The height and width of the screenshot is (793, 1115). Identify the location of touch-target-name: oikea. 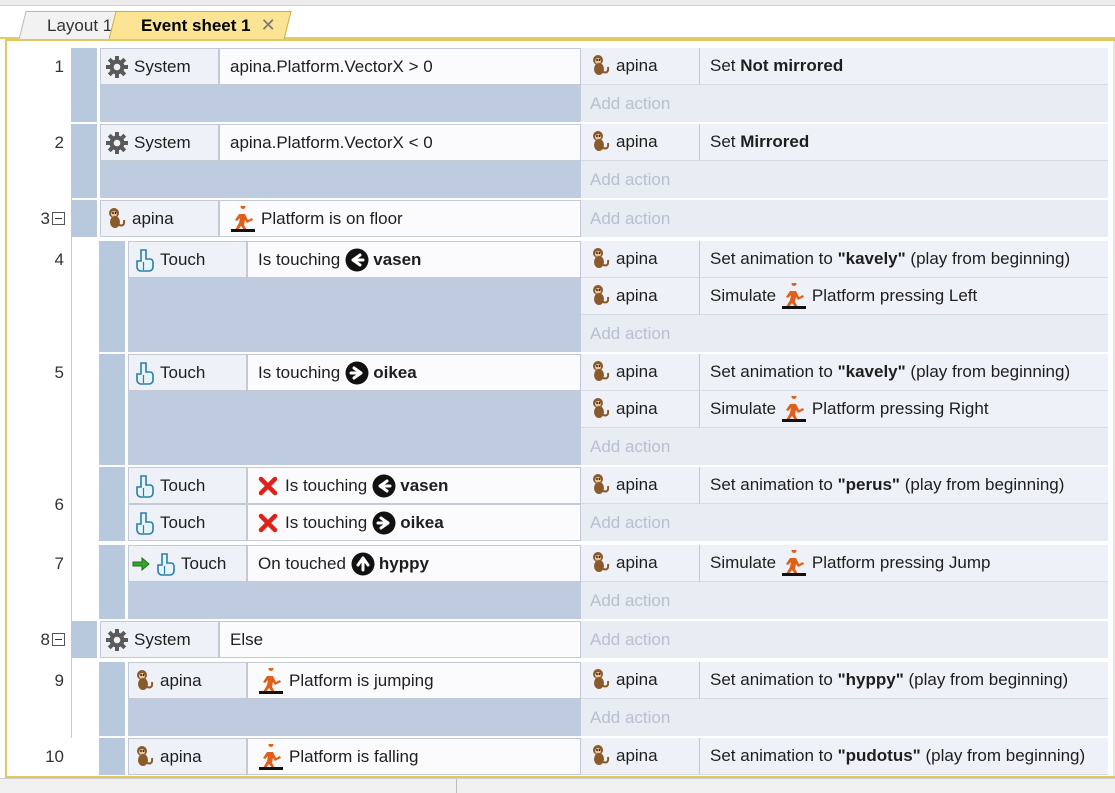
(395, 372).